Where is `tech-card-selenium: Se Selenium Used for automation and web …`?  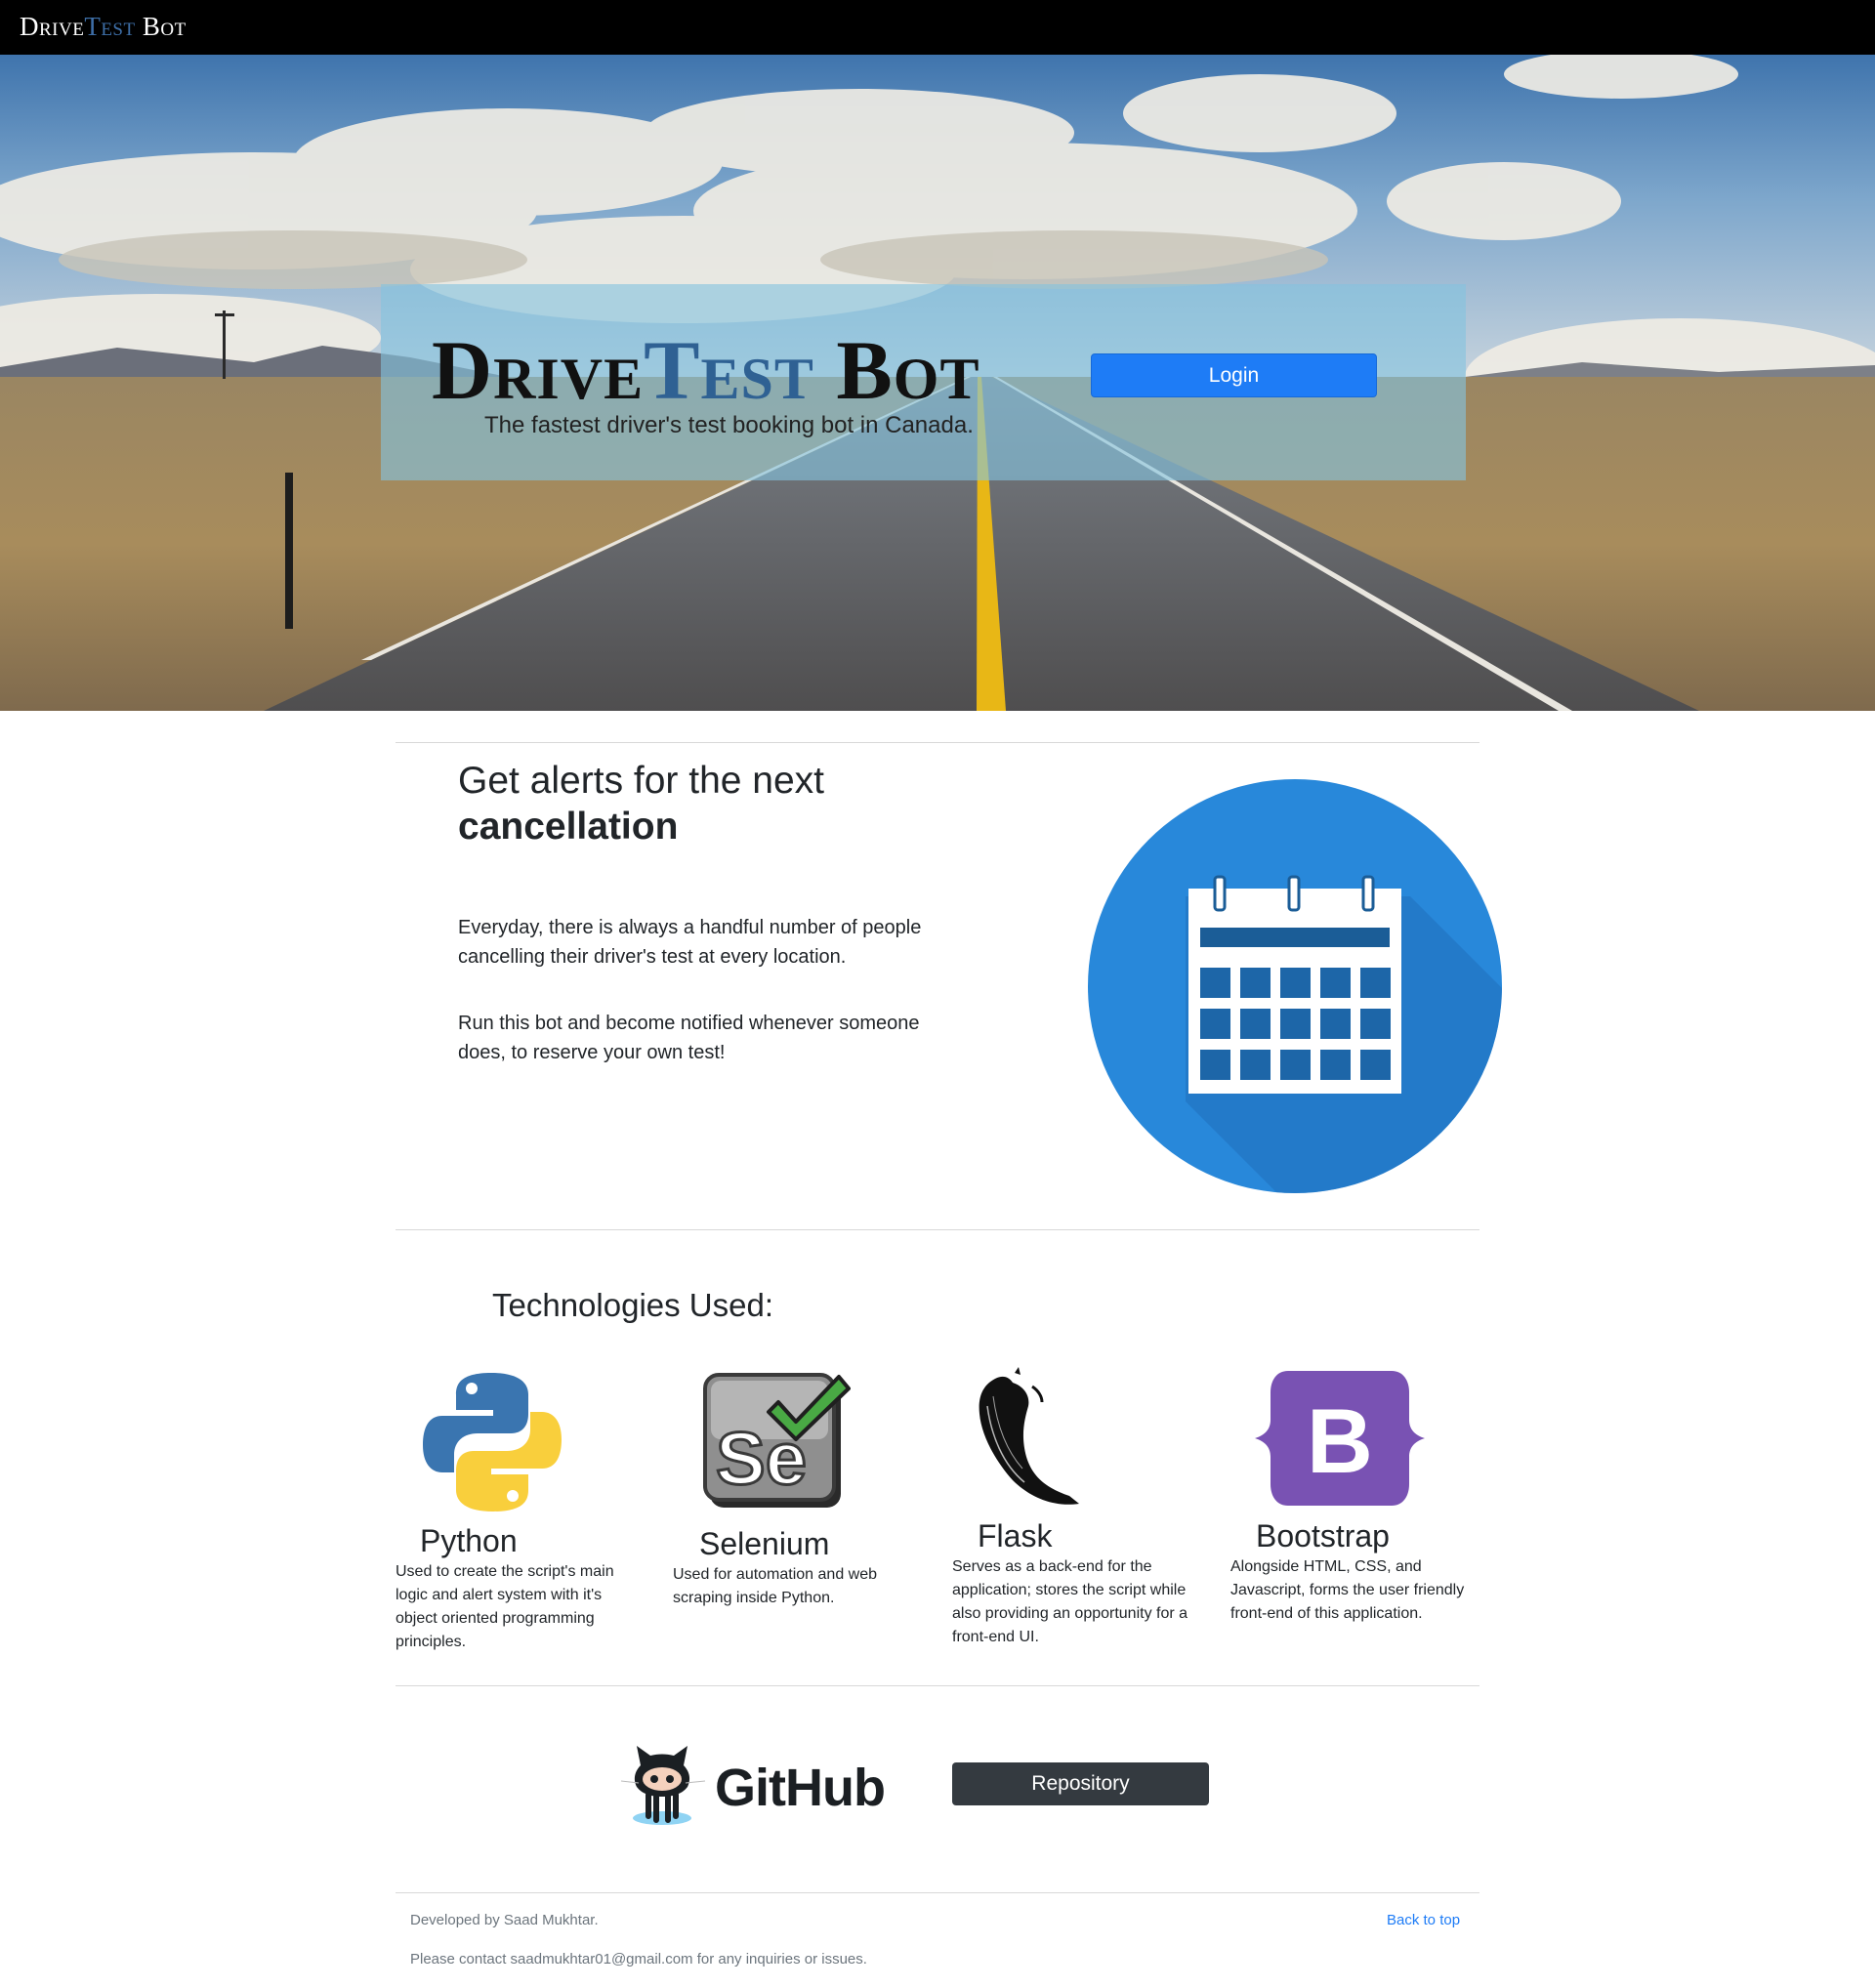 tech-card-selenium: Se Selenium Used for automation and web … is located at coordinates (790, 1513).